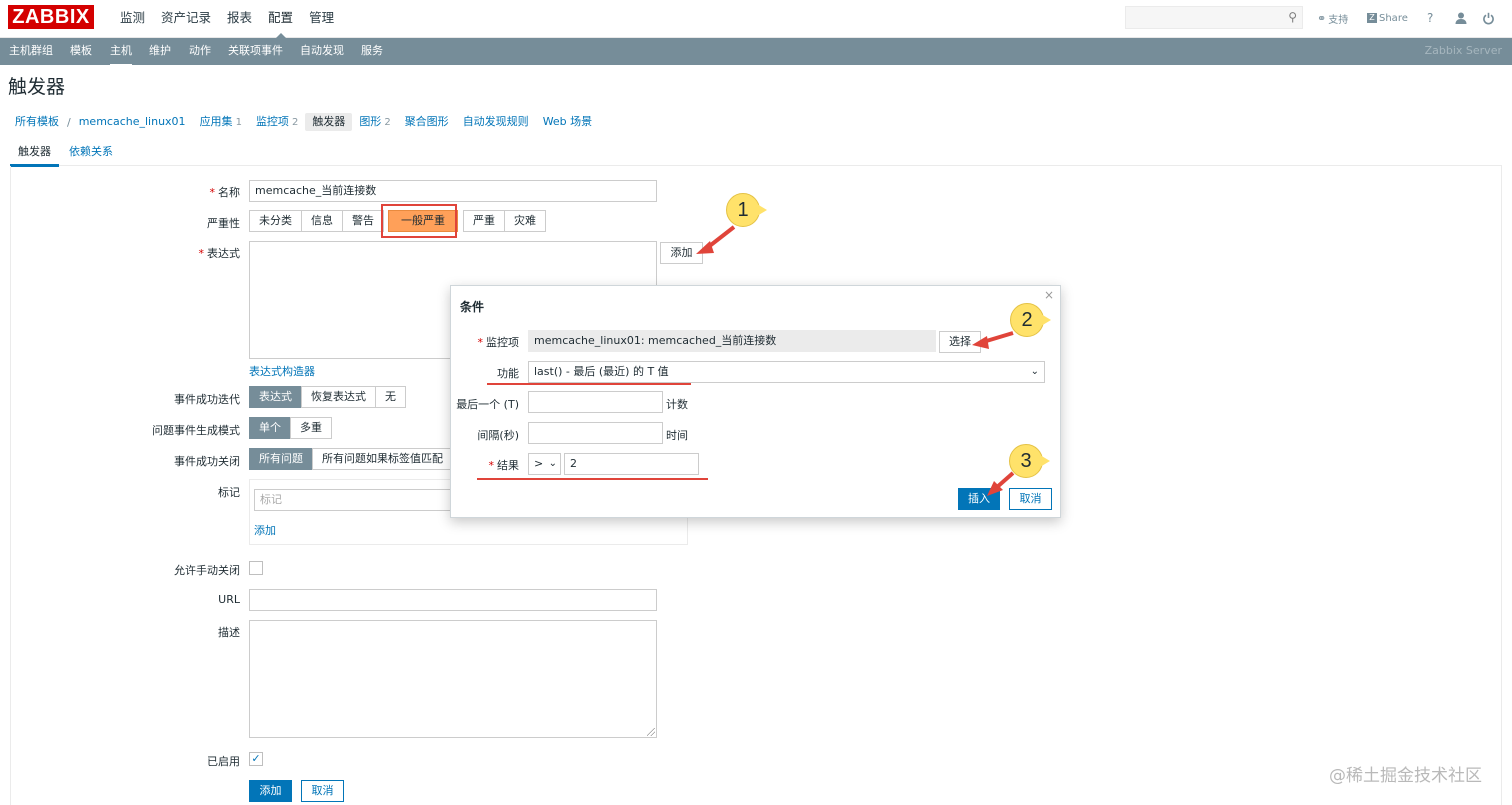 The width and height of the screenshot is (1512, 805). What do you see at coordinates (207, 570) in the screenshot?
I see `manual-close-label: 允许手动关闭` at bounding box center [207, 570].